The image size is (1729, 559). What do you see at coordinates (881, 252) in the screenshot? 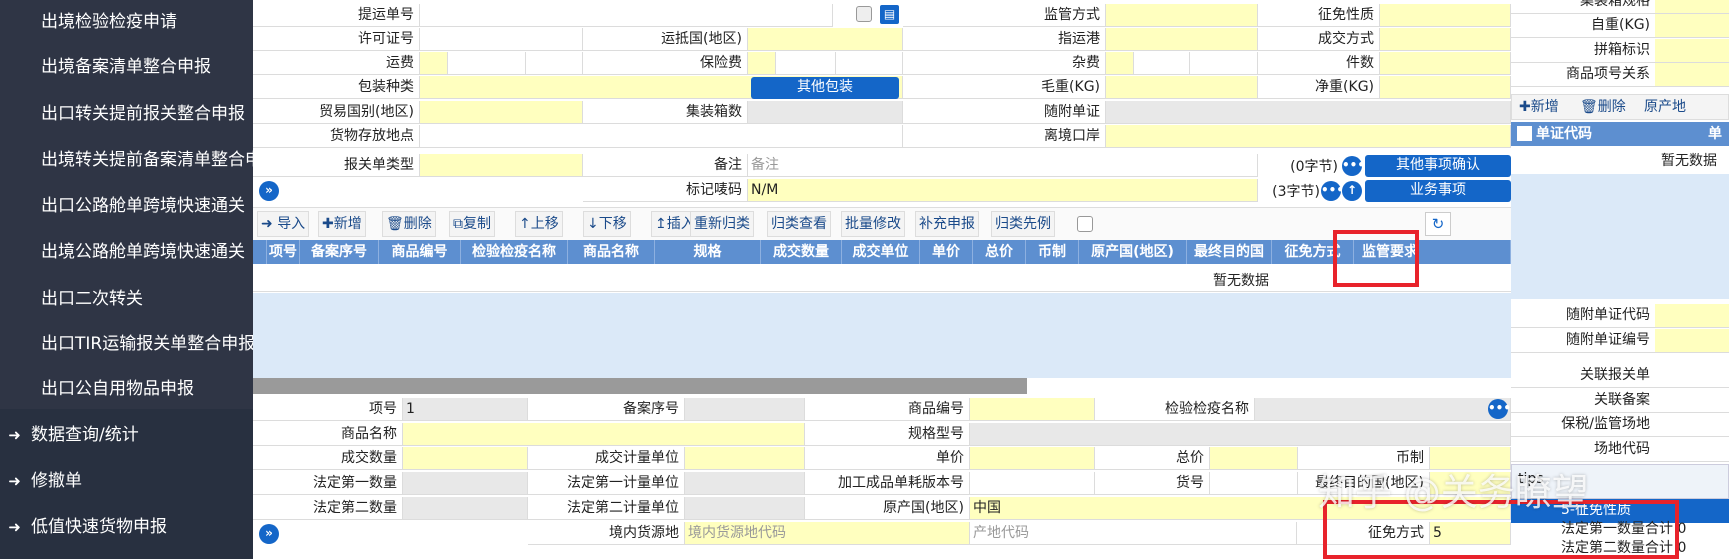
I see `grid-header: 成交单位` at bounding box center [881, 252].